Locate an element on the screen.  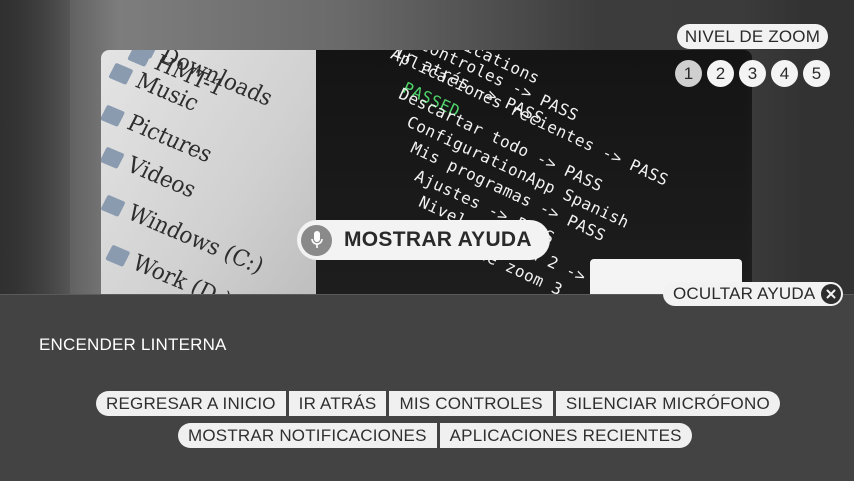
go-back-command: IR ATRÁS is located at coordinates (337, 403).